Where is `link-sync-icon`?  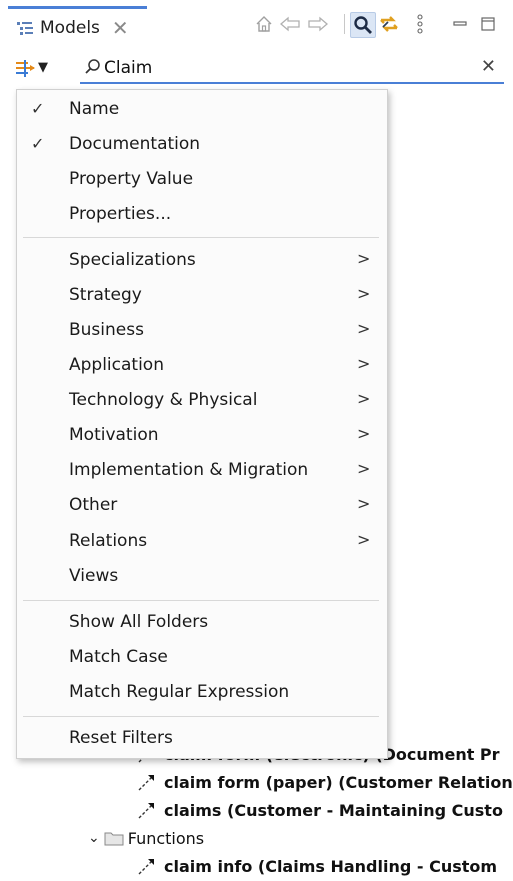 link-sync-icon is located at coordinates (389, 24).